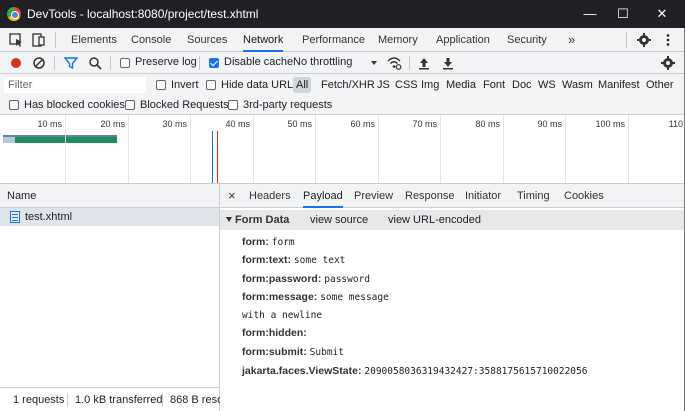 Image resolution: width=685 pixels, height=411 pixels. What do you see at coordinates (119, 400) in the screenshot?
I see `transferred-size: 1.0 kB transferred` at bounding box center [119, 400].